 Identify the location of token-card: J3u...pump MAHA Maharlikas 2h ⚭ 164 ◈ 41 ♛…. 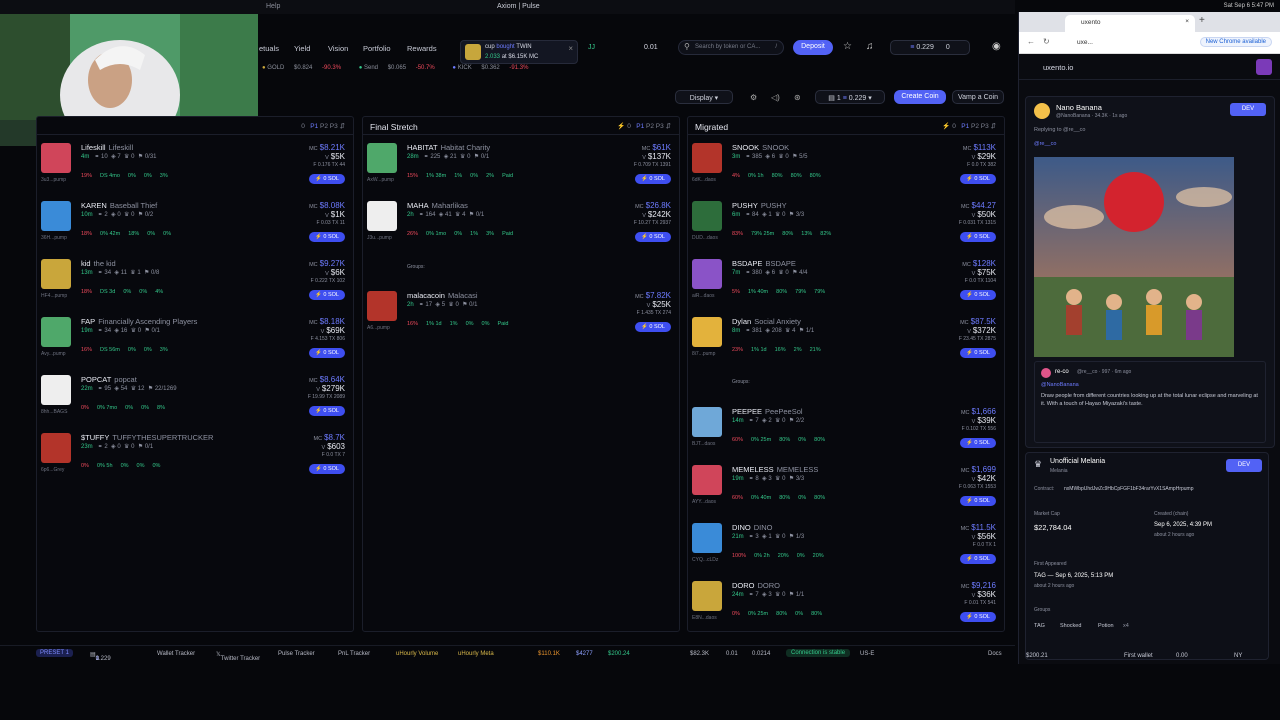
(521, 229).